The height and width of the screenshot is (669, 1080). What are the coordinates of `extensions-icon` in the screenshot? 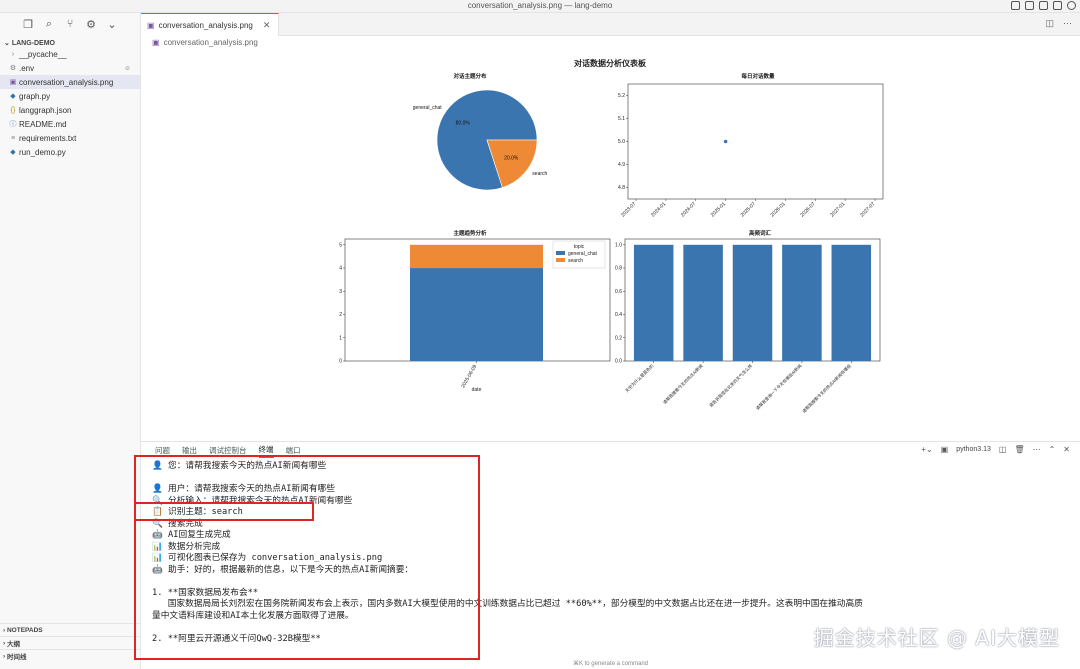 It's located at (1057, 5).